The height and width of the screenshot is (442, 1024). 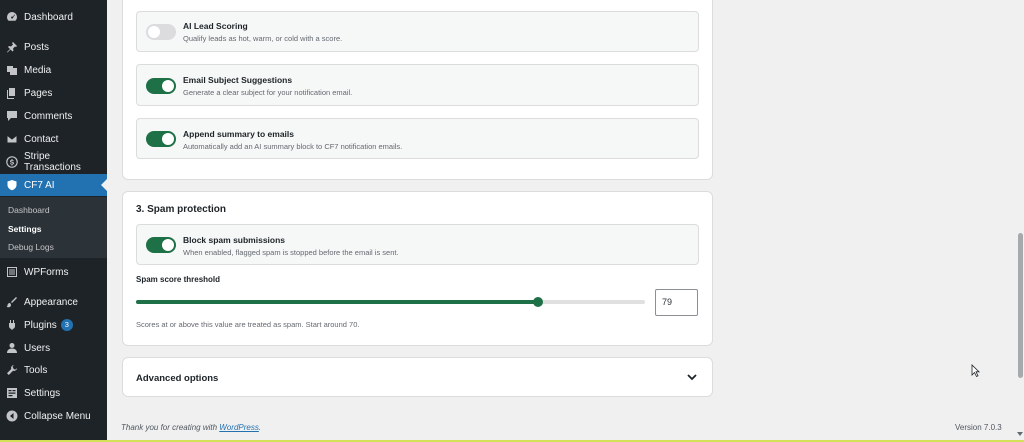 What do you see at coordinates (12, 272) in the screenshot?
I see `form-icon` at bounding box center [12, 272].